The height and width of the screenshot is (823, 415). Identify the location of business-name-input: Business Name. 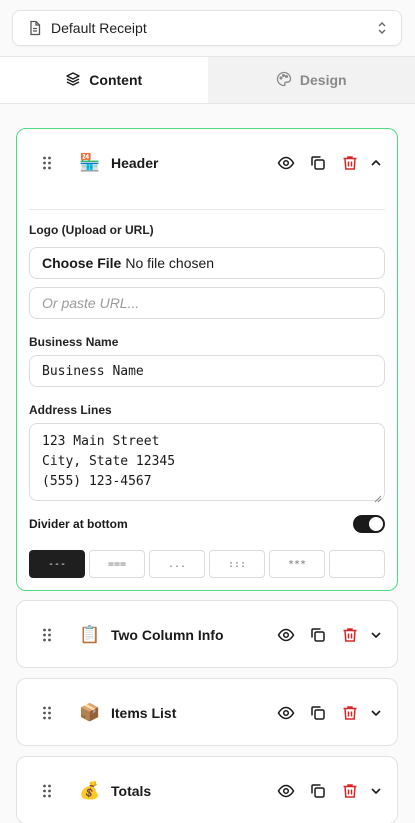
(207, 371).